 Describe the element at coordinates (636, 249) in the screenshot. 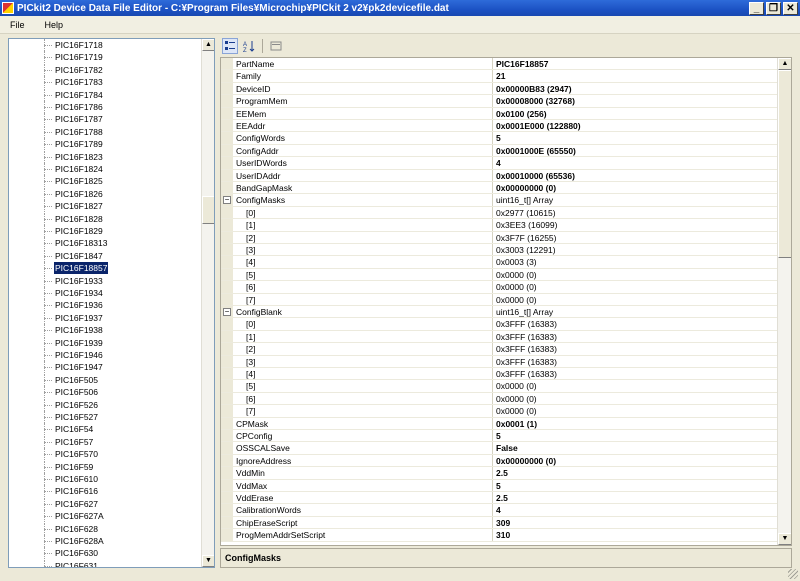

I see `property-value: 0x3003 (12291)` at that location.